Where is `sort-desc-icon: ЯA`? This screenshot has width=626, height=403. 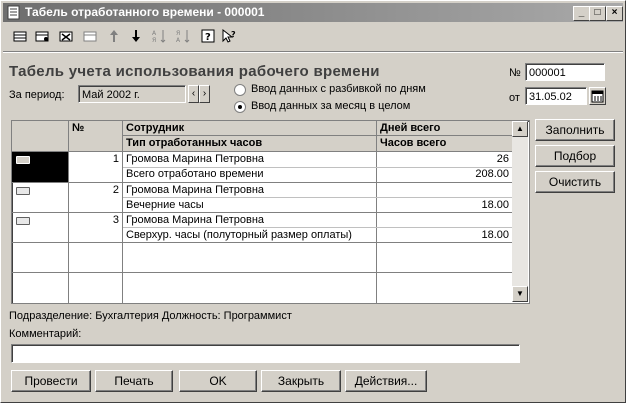 sort-desc-icon: ЯA is located at coordinates (184, 38).